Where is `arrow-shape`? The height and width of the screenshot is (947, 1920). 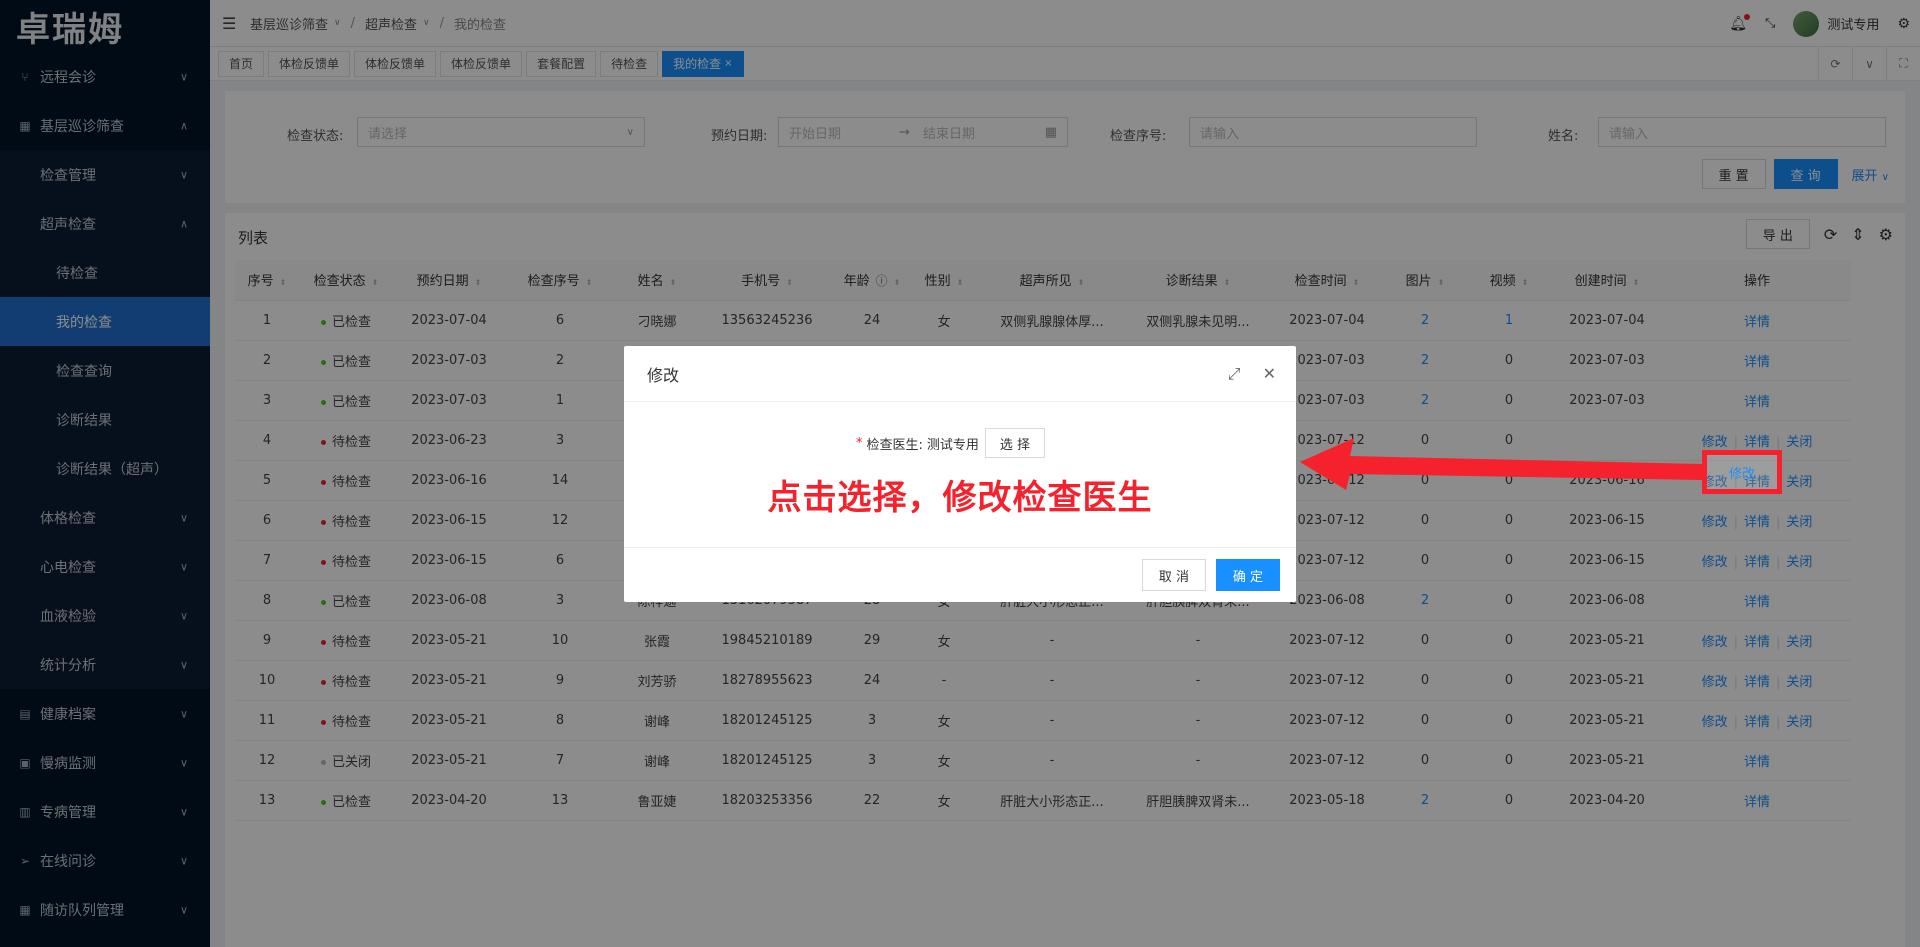
arrow-shape is located at coordinates (1501, 464).